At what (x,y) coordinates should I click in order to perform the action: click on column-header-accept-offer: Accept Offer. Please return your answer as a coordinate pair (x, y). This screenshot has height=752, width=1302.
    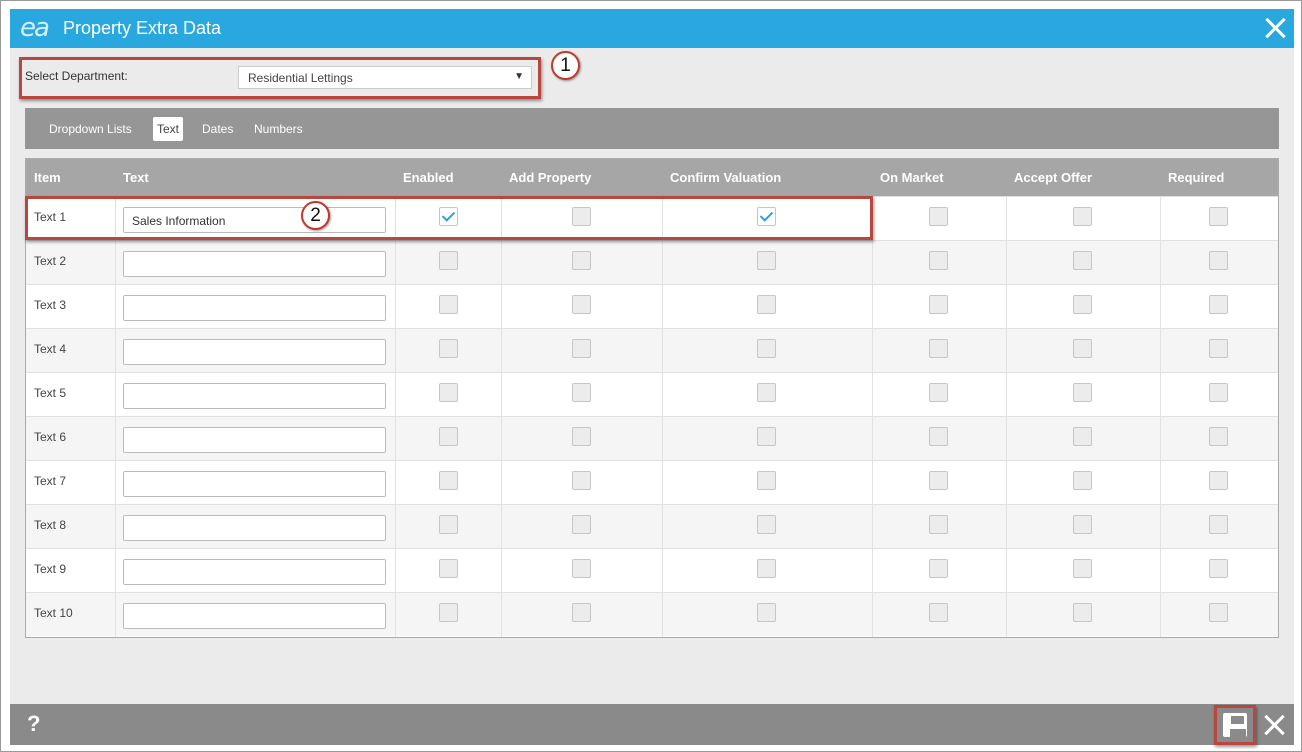
    Looking at the image, I should click on (1053, 177).